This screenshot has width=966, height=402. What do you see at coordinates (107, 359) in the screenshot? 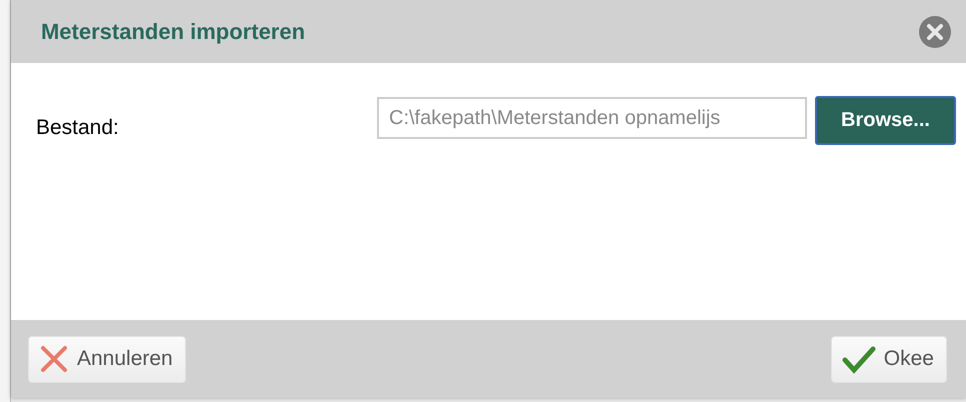
I see `cancel-button: Annuleren` at bounding box center [107, 359].